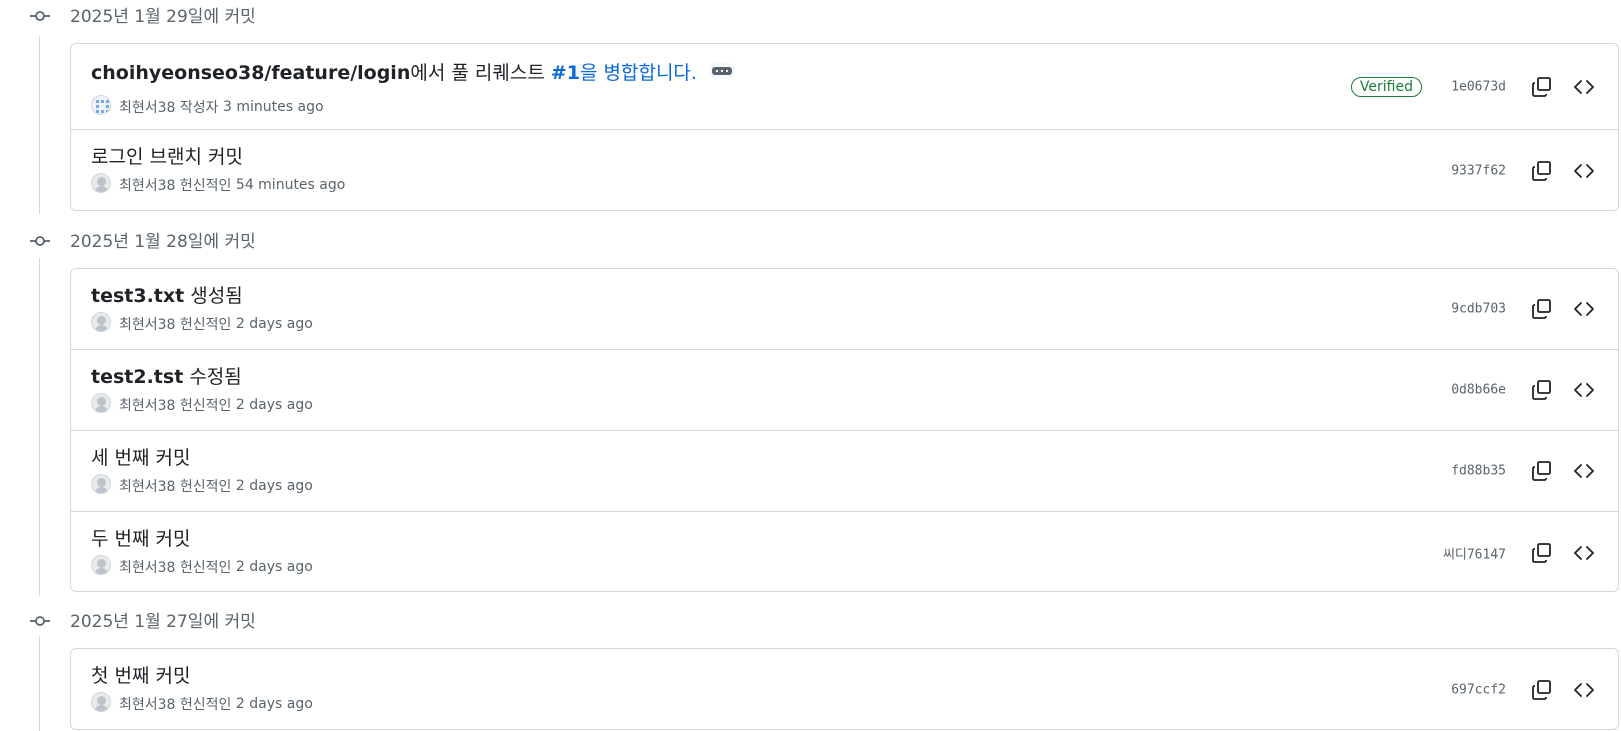 This screenshot has width=1621, height=731. I want to click on commit-title: test3.txt 생성됨, so click(167, 294).